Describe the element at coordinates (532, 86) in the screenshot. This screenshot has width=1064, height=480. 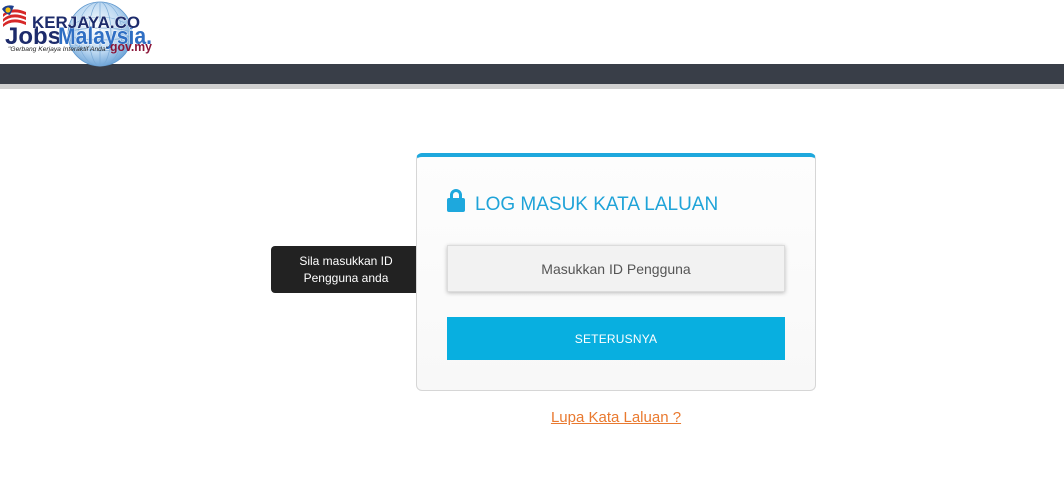
I see `header-divider` at that location.